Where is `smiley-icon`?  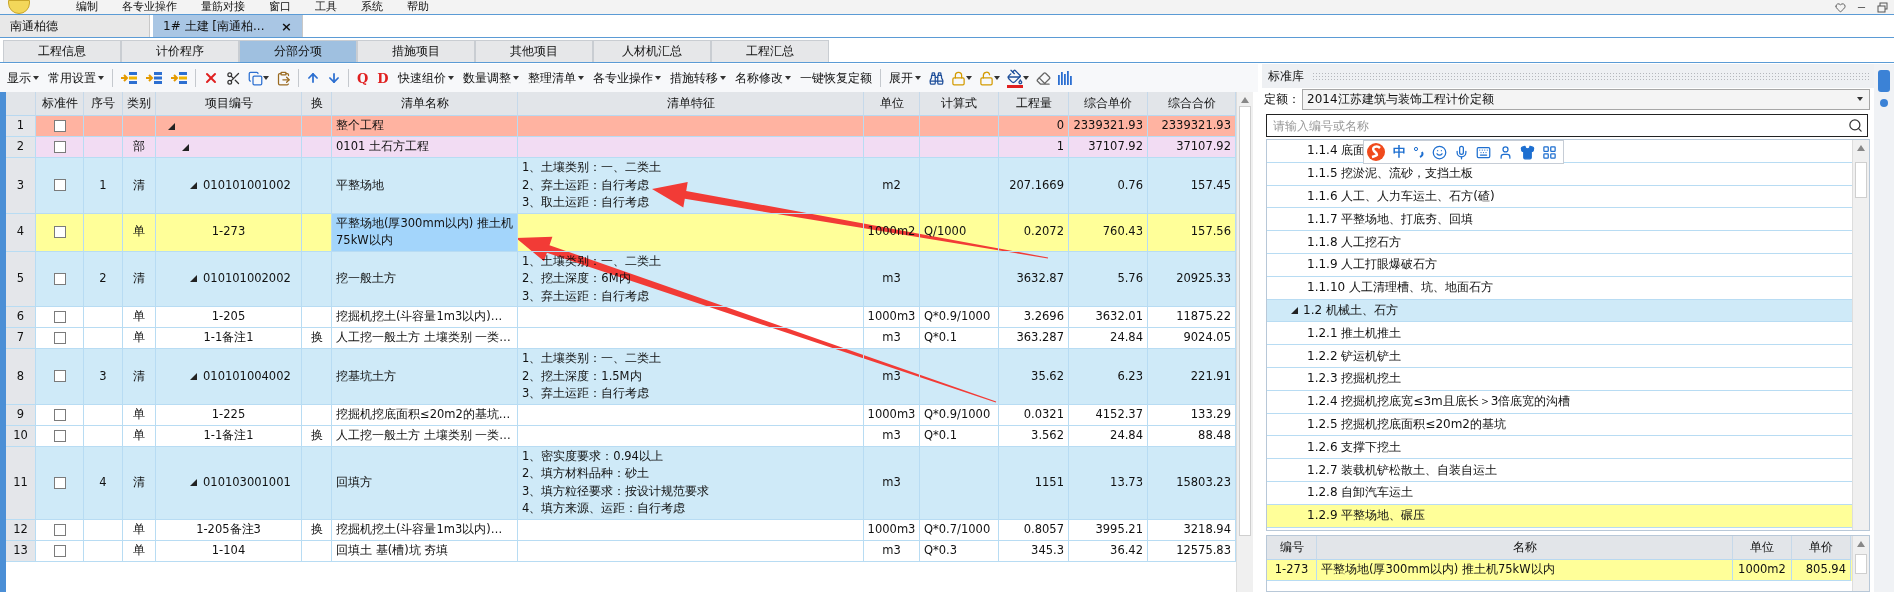 smiley-icon is located at coordinates (1439, 152).